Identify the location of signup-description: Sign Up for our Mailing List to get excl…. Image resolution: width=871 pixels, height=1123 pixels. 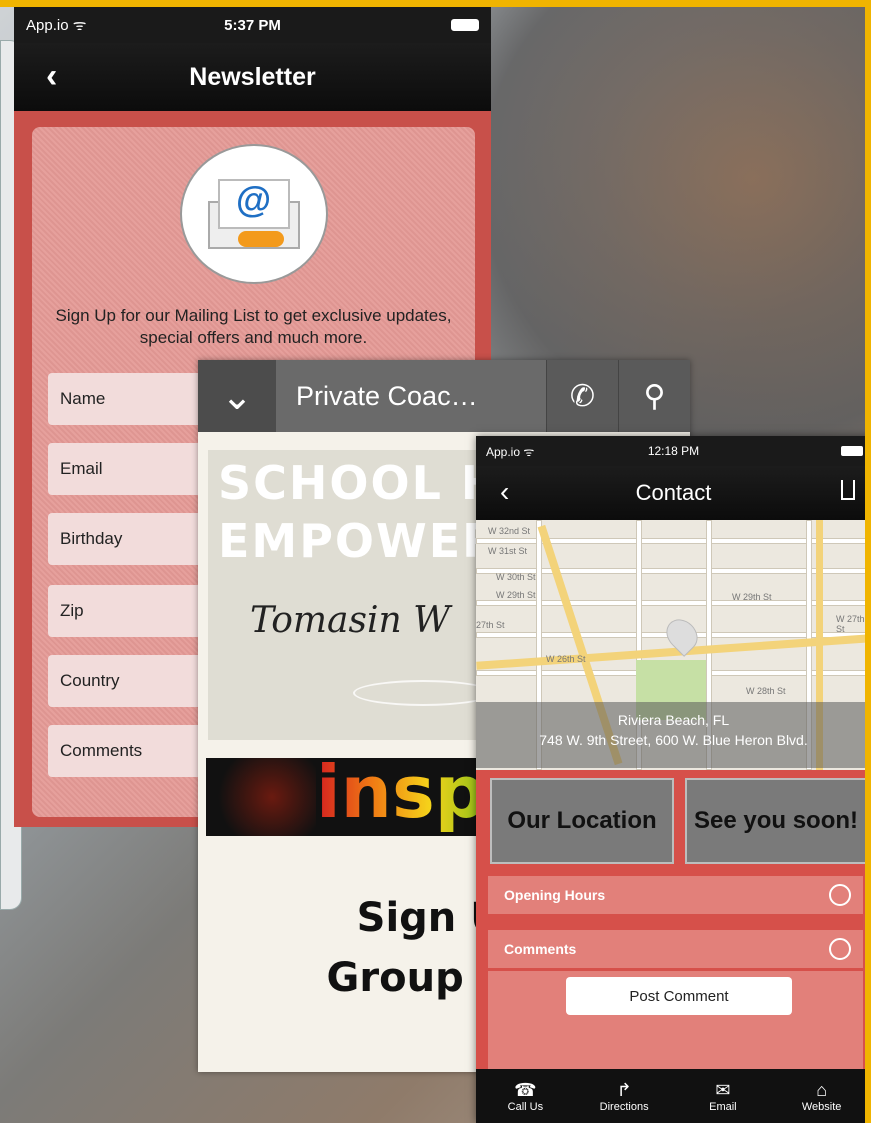
(253, 326).